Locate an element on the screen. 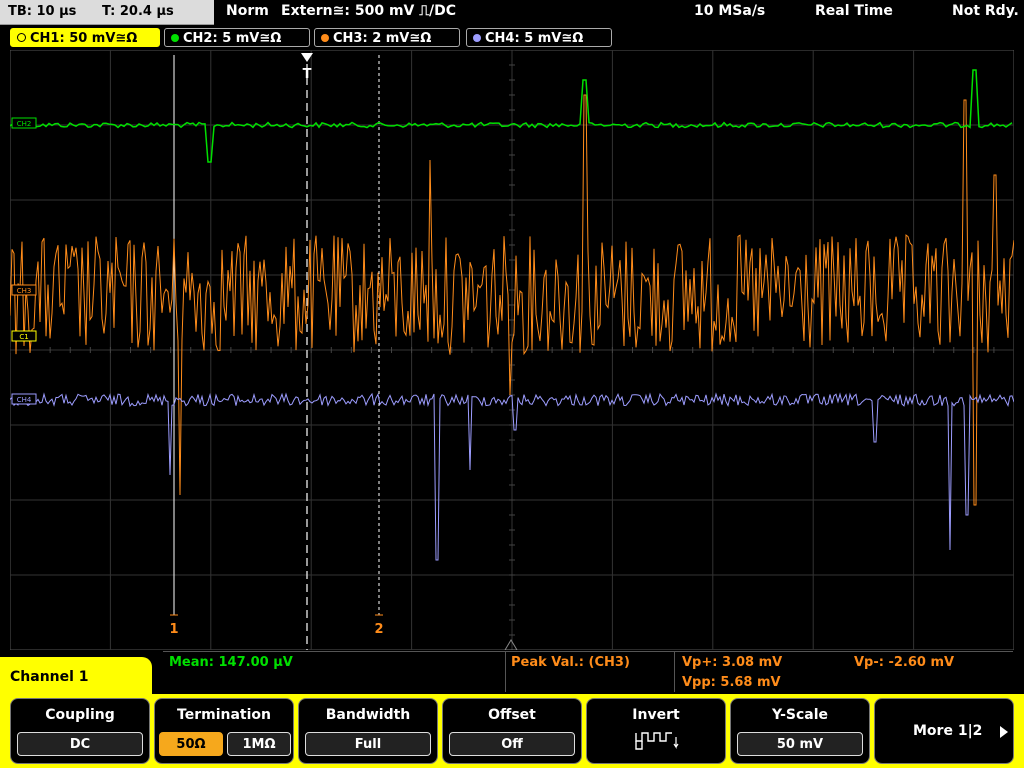 Image resolution: width=1024 pixels, height=768 pixels. tab-ch3: CH3: 2 mV≅Ω is located at coordinates (387, 37).